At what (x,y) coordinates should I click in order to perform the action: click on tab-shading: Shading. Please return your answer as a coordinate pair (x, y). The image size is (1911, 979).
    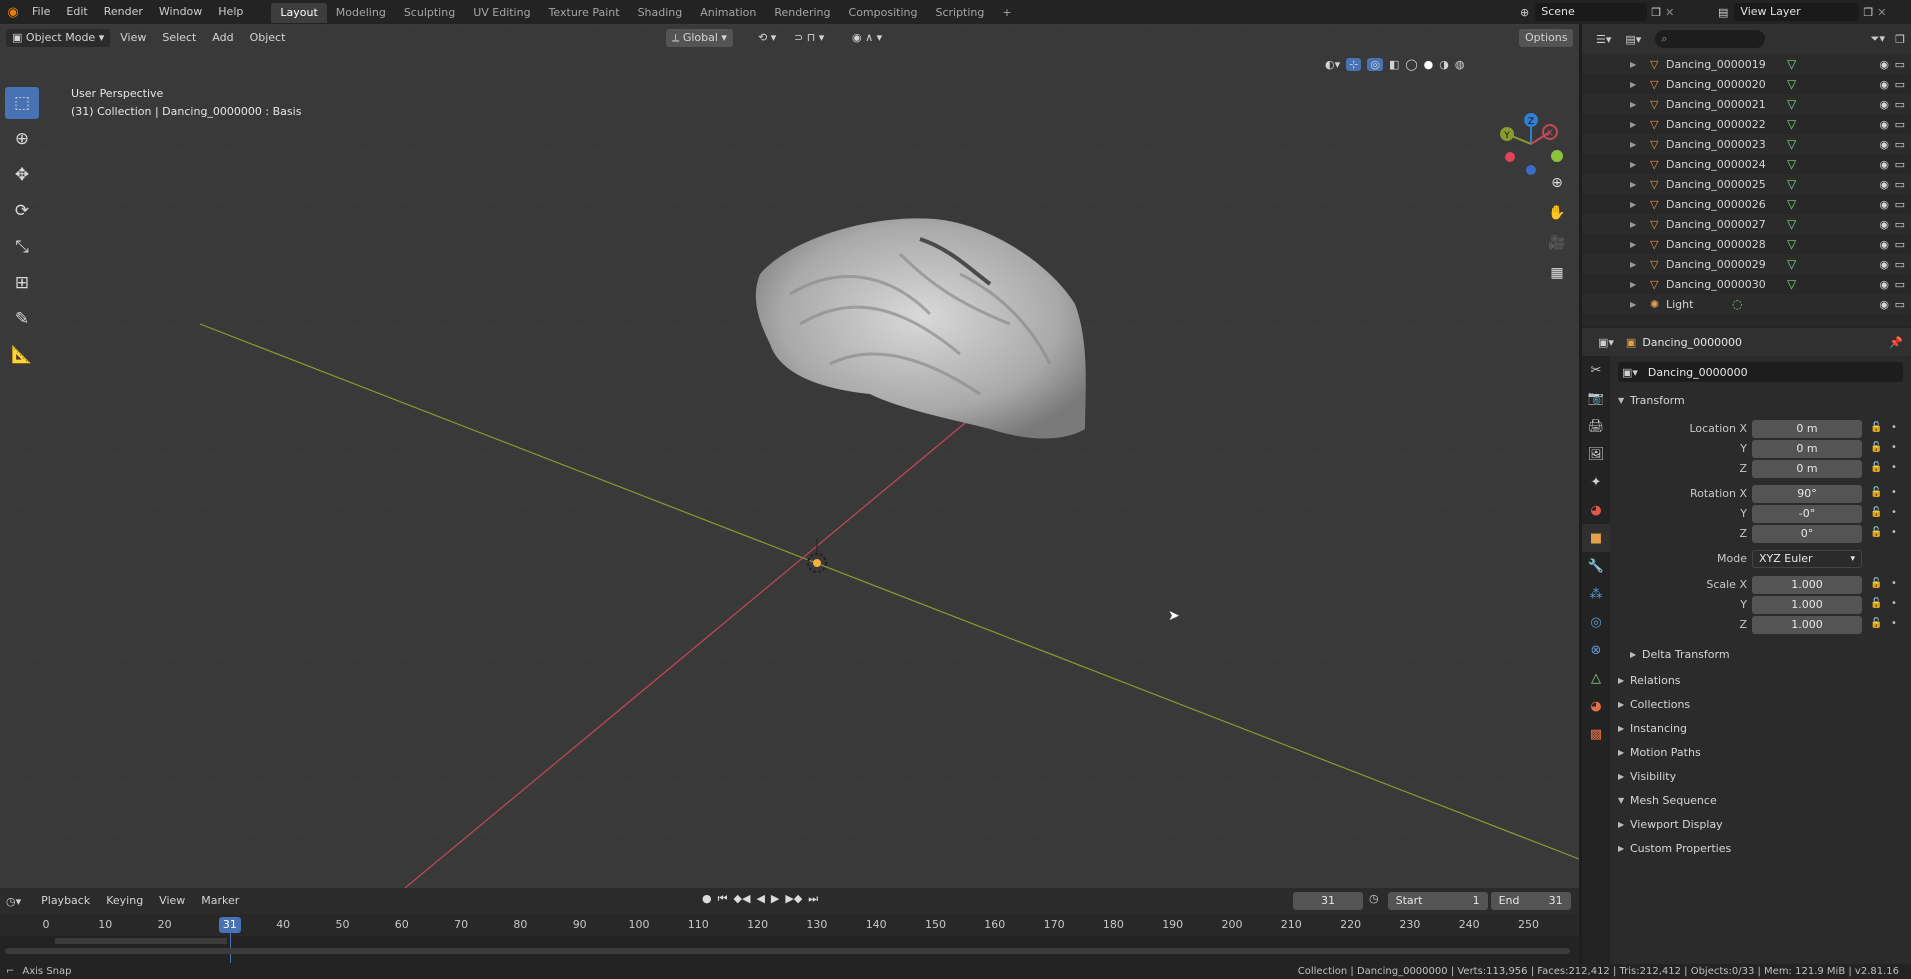
    Looking at the image, I should click on (660, 13).